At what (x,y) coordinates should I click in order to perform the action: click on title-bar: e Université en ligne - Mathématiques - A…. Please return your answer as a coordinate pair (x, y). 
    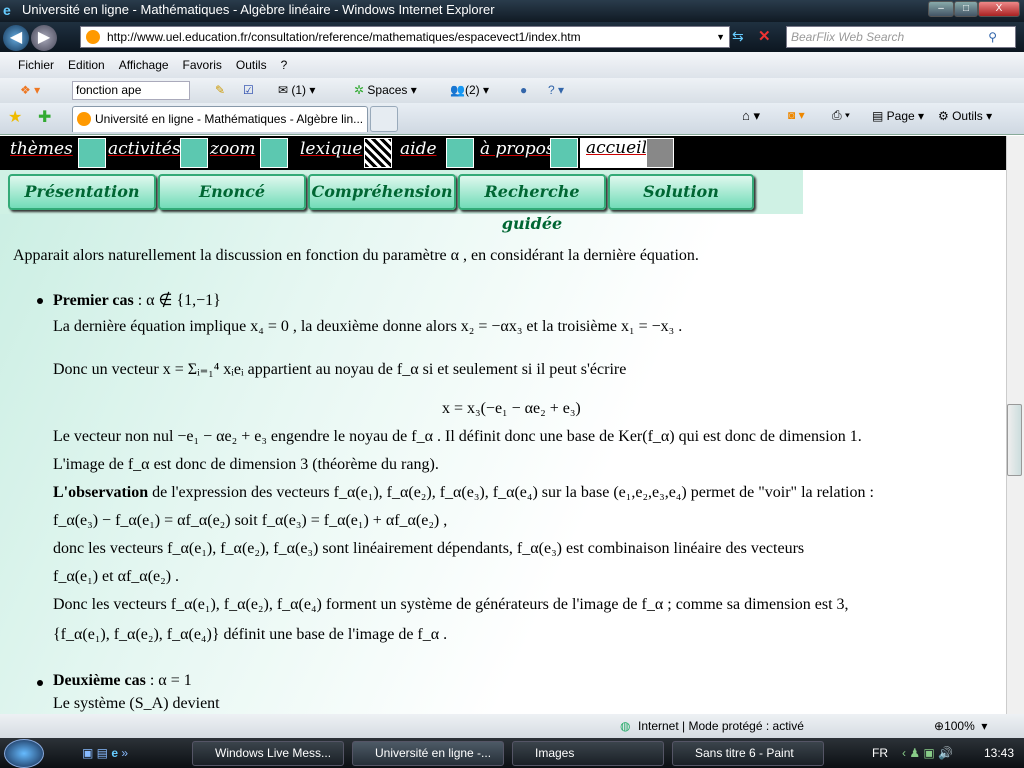
    Looking at the image, I should click on (512, 11).